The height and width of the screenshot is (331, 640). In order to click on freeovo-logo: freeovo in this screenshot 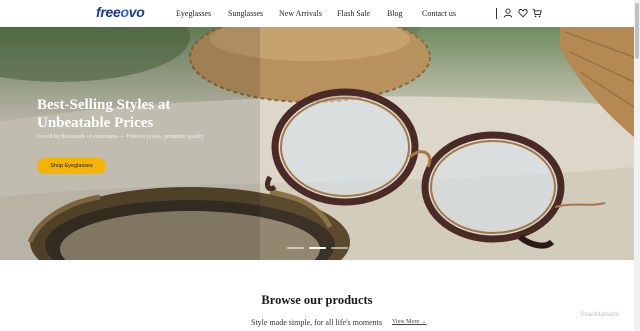, I will do `click(120, 12)`.